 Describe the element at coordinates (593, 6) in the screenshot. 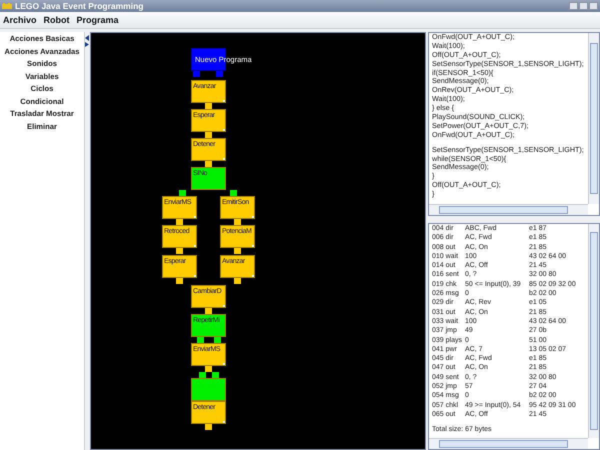

I see `close-button` at that location.